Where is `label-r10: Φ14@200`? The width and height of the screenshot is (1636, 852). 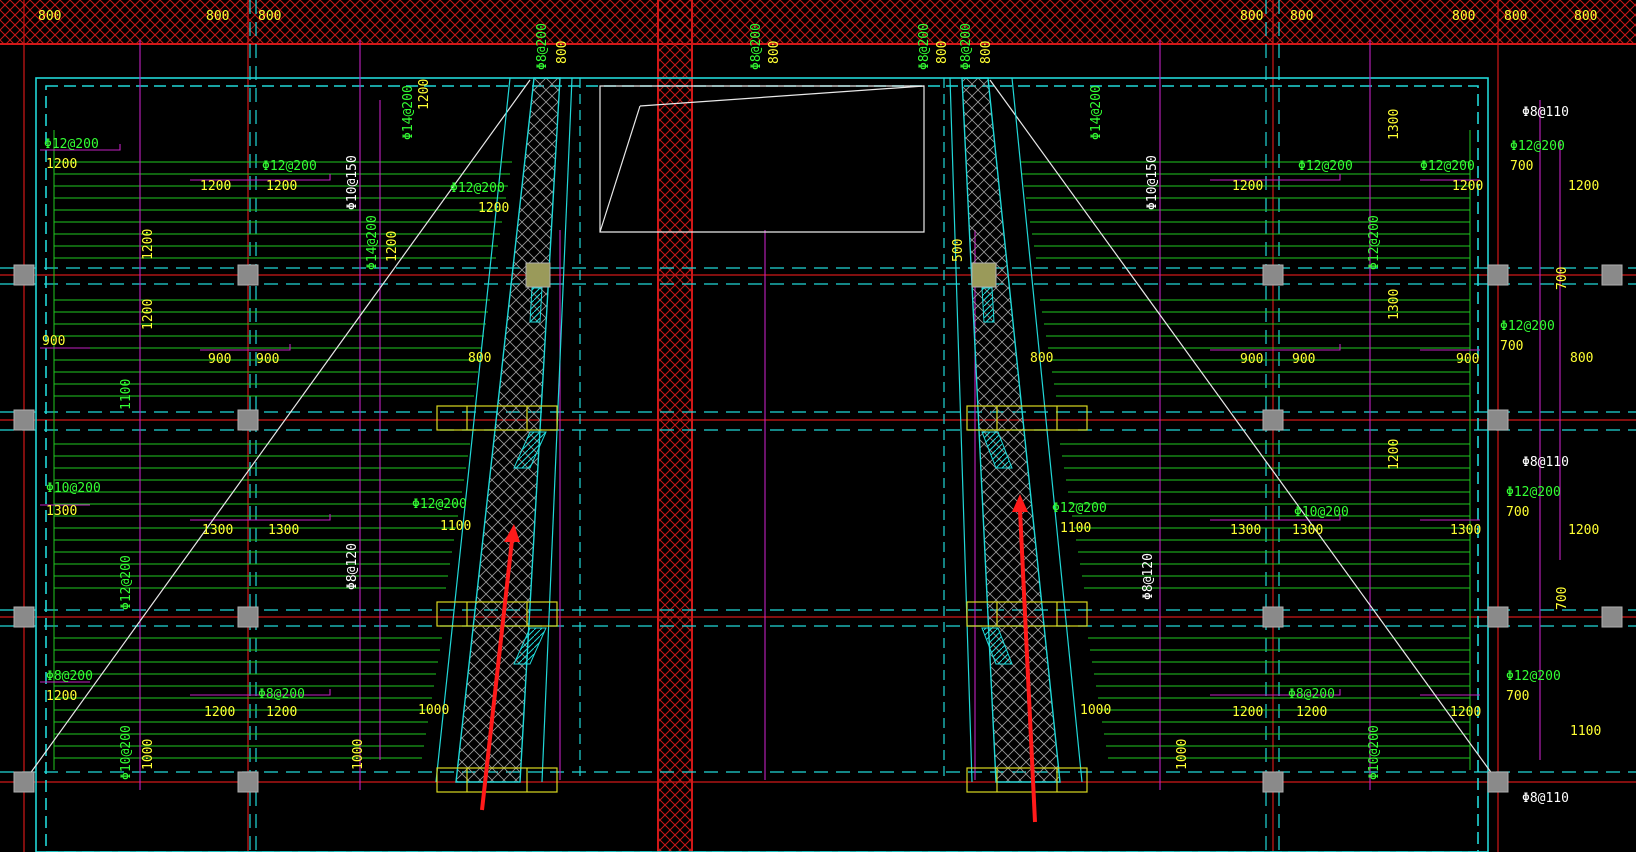
label-r10: Φ14@200 is located at coordinates (1096, 112).